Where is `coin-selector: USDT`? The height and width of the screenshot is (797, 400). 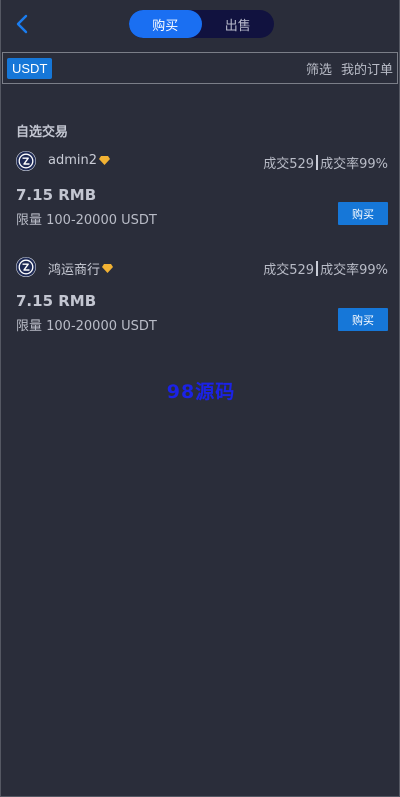 coin-selector: USDT is located at coordinates (30, 68).